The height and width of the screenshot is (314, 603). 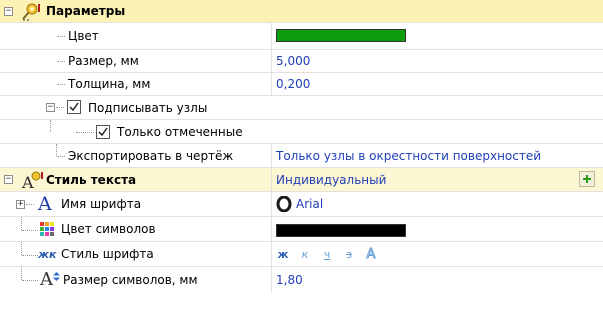 I want to click on parameters-icon, so click(x=31, y=13).